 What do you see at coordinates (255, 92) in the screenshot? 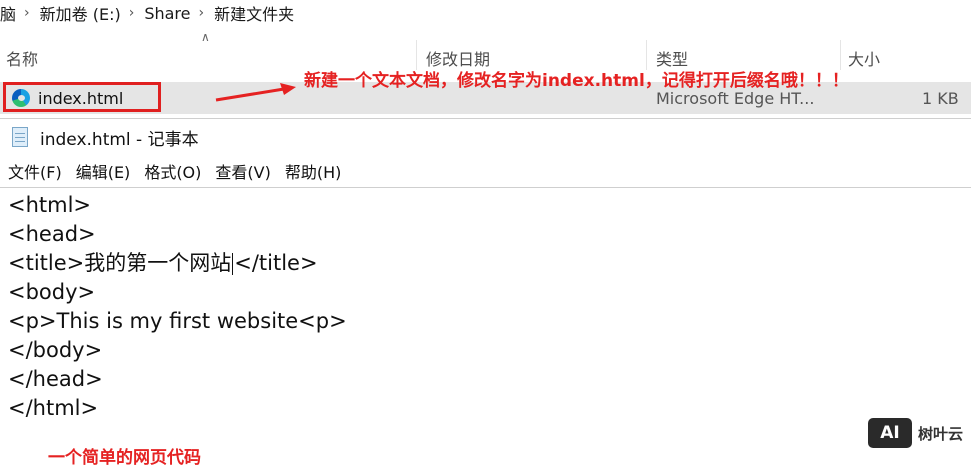
I see `red-arrow-icon` at bounding box center [255, 92].